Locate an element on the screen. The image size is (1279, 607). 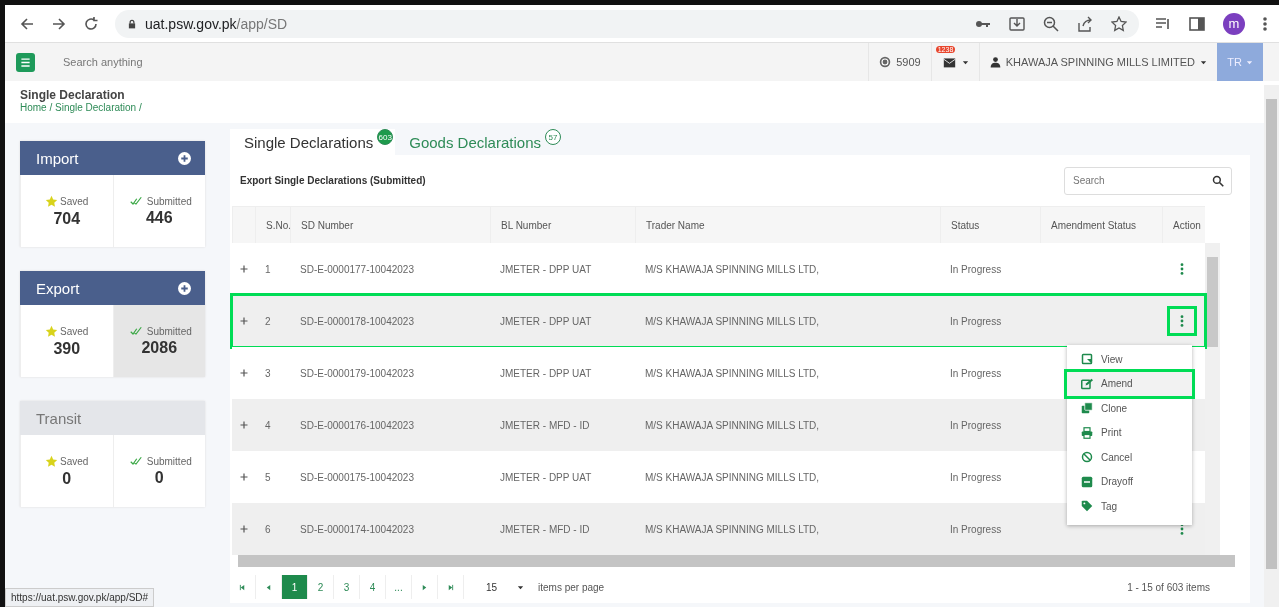
menu-item: Print is located at coordinates (1129, 432).